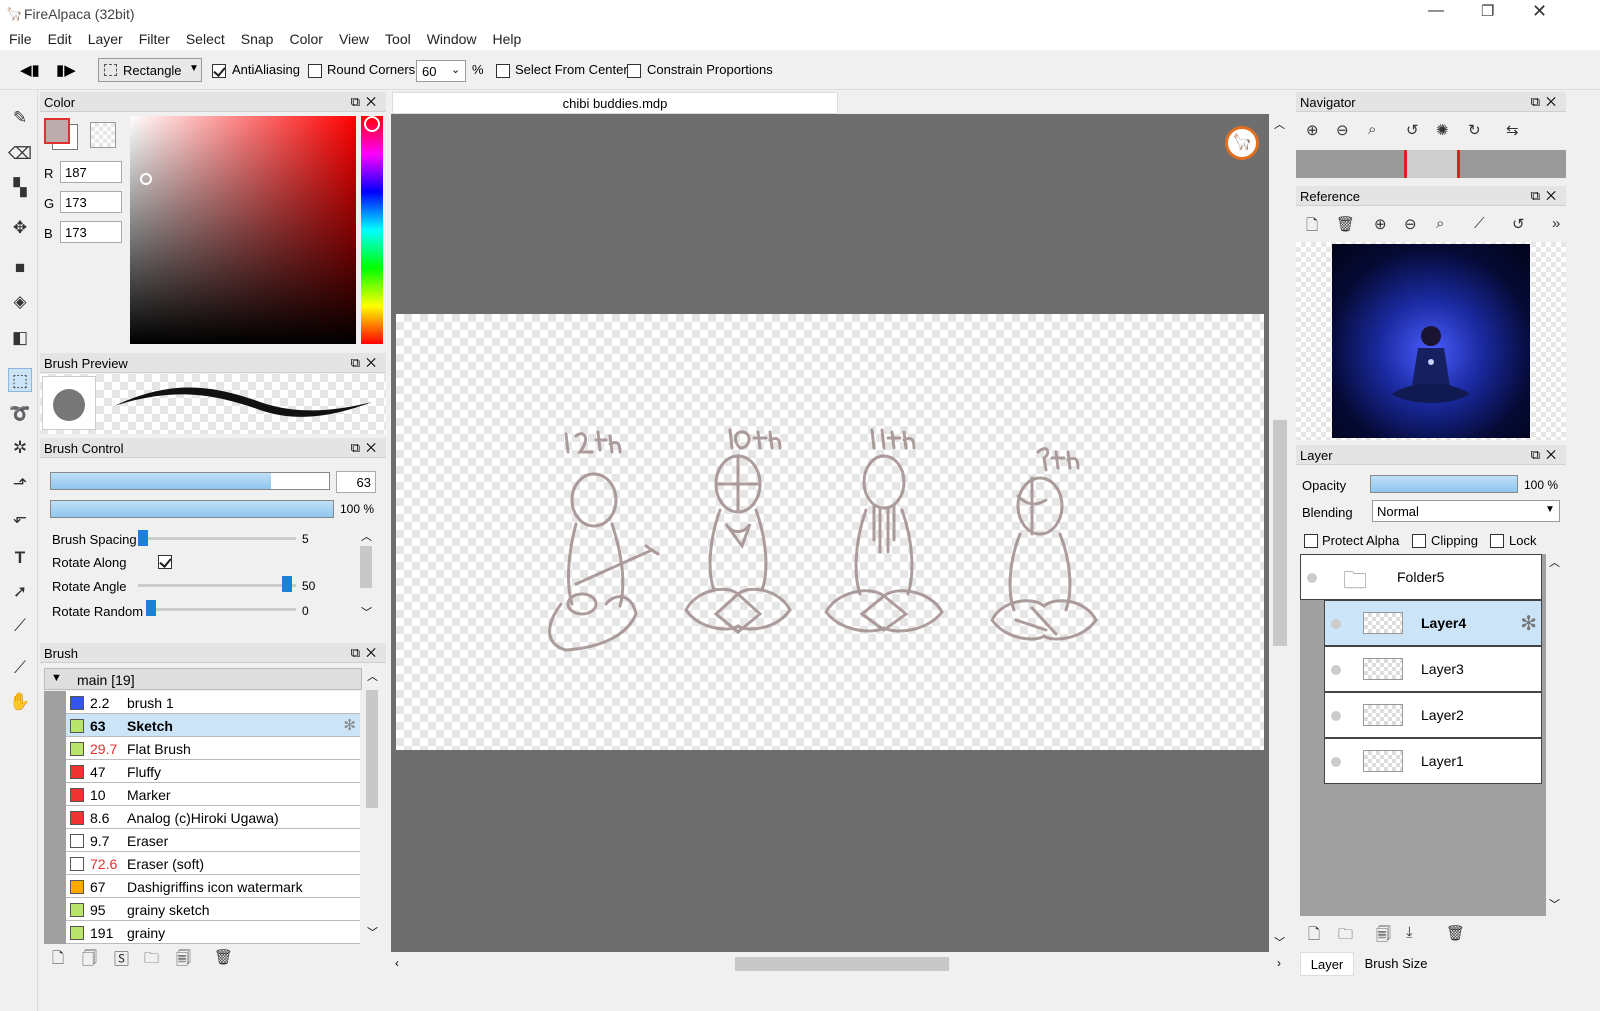  I want to click on tab-layer: Layer, so click(1327, 964).